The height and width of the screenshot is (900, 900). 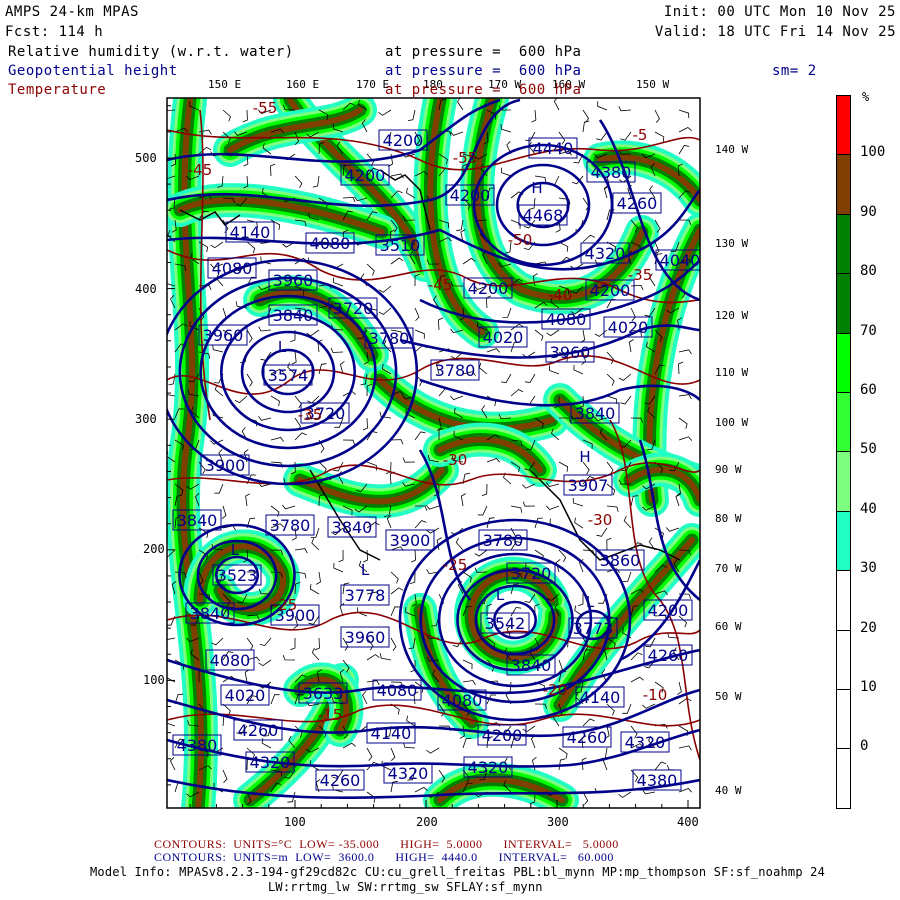 What do you see at coordinates (200, 170) in the screenshot?
I see `temperature-label: -45` at bounding box center [200, 170].